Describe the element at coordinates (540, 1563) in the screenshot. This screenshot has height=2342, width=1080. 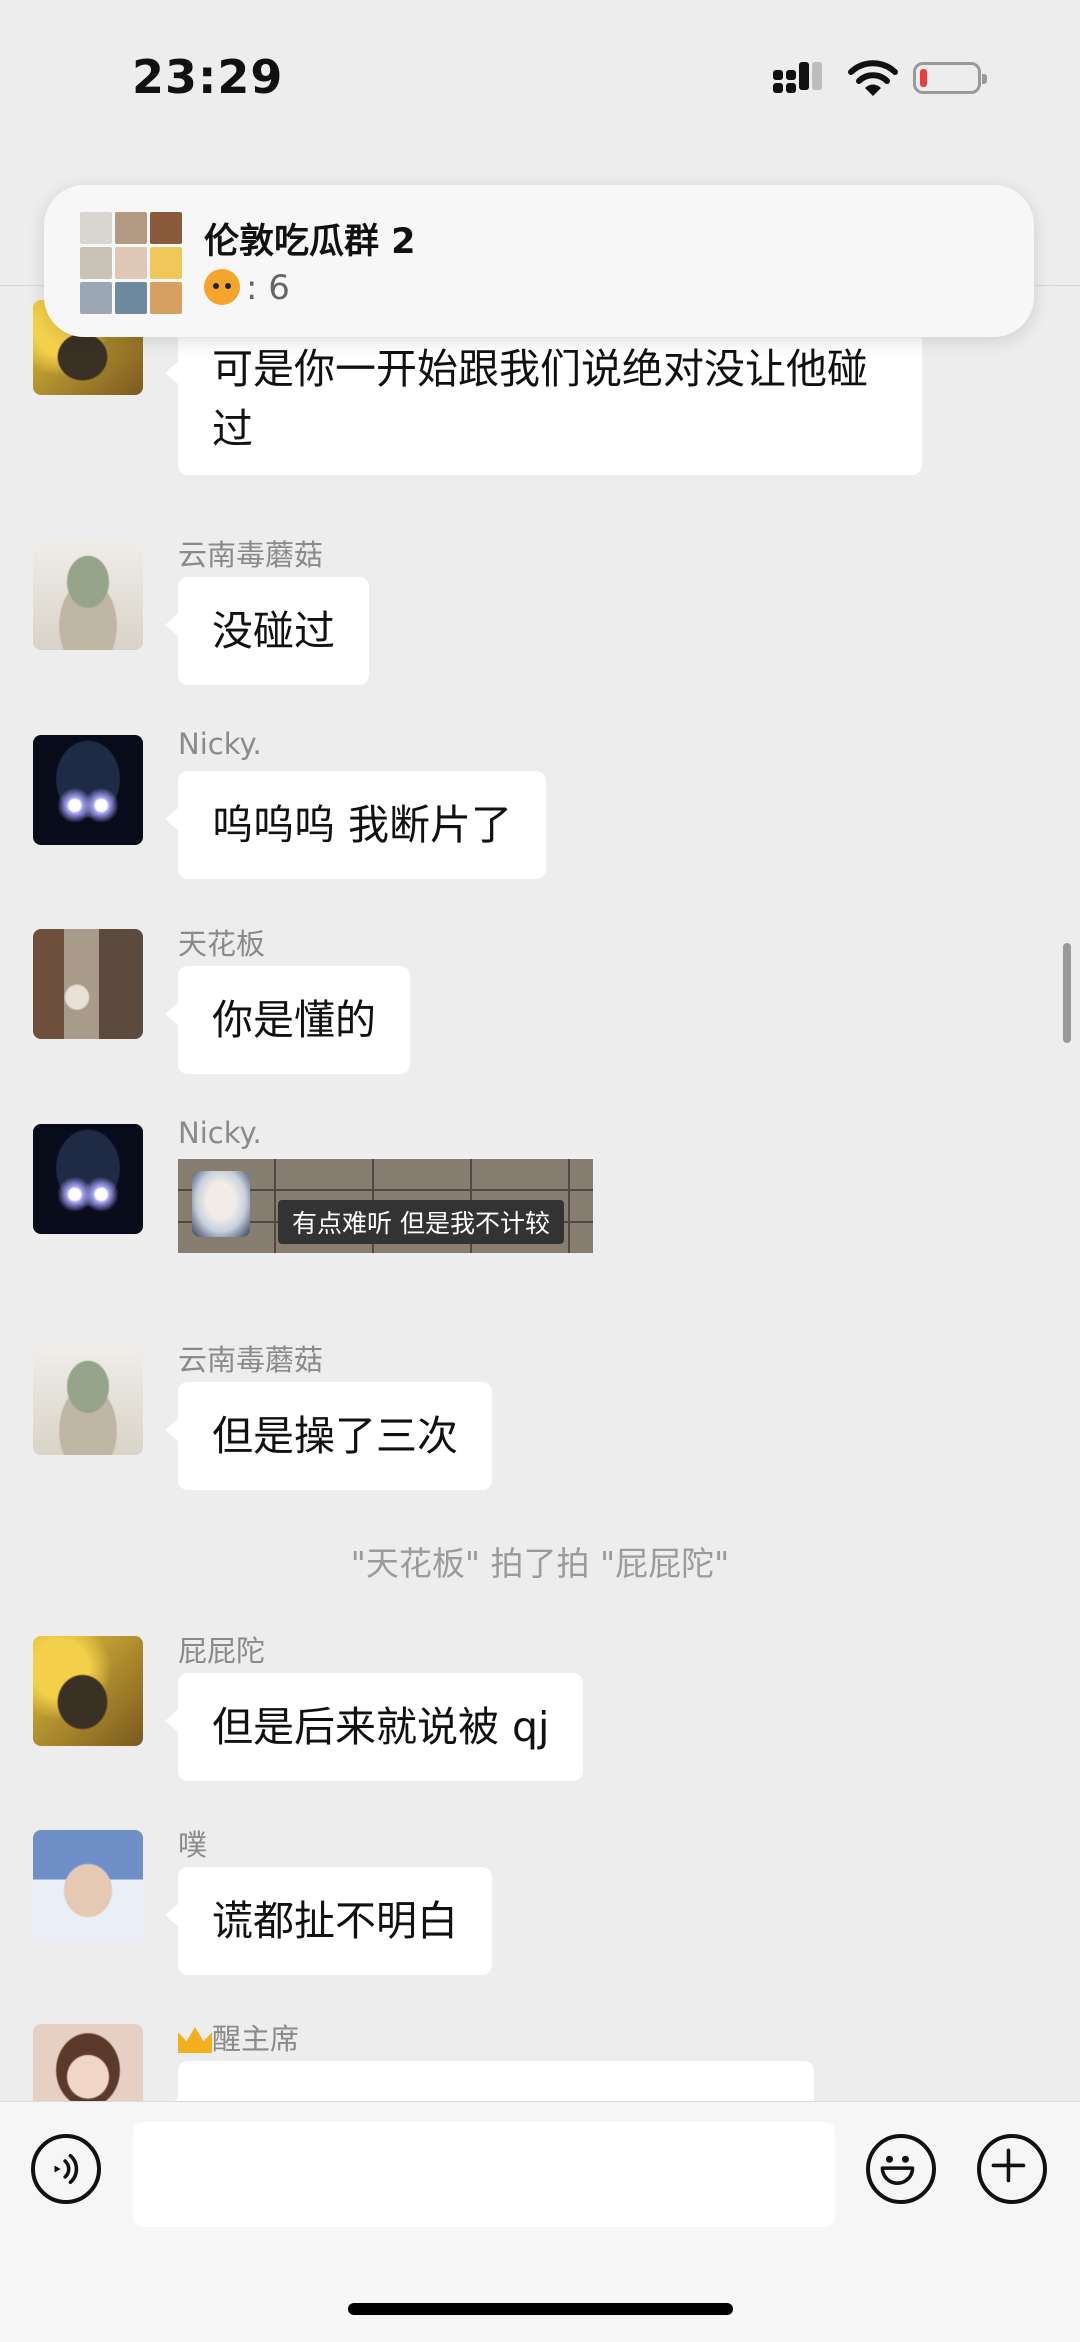
I see `system-message: "天花板" 拍了拍 "屁屁陀"` at that location.